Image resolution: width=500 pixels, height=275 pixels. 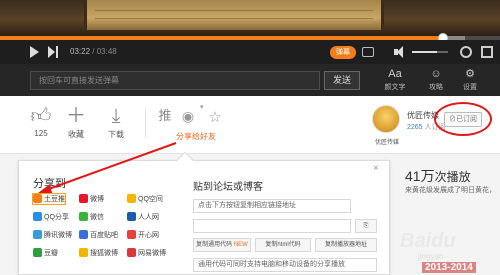 I want to click on bbs-hint-field: 点击下方按钮复制相应链接地址, so click(x=272, y=206).